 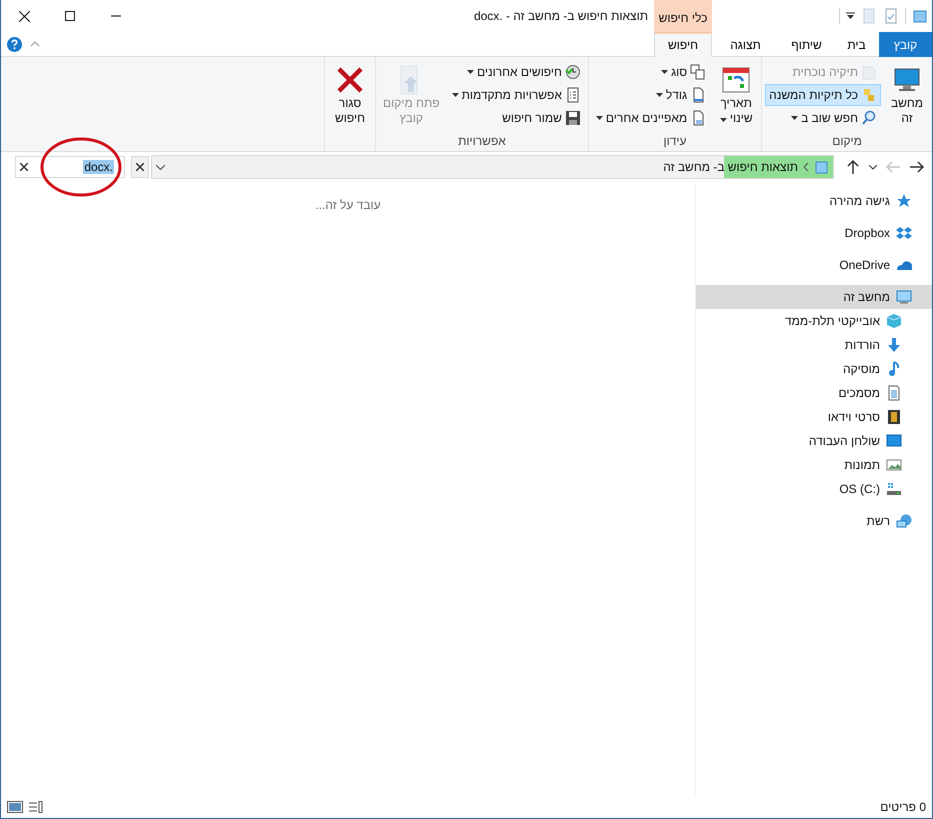 I want to click on film-icon, so click(x=894, y=417).